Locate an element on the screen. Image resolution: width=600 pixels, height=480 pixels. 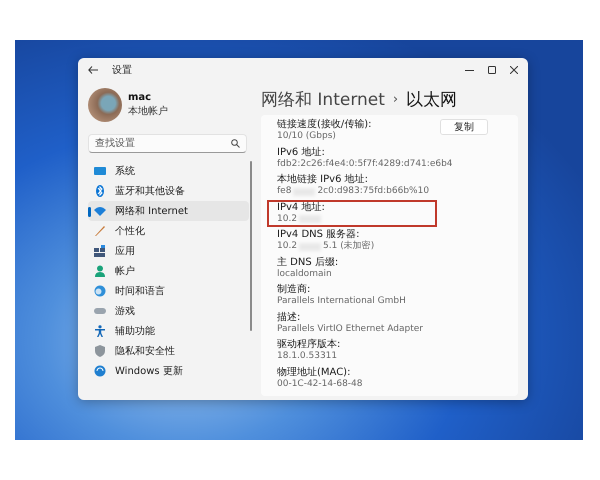
update-icon is located at coordinates (100, 371).